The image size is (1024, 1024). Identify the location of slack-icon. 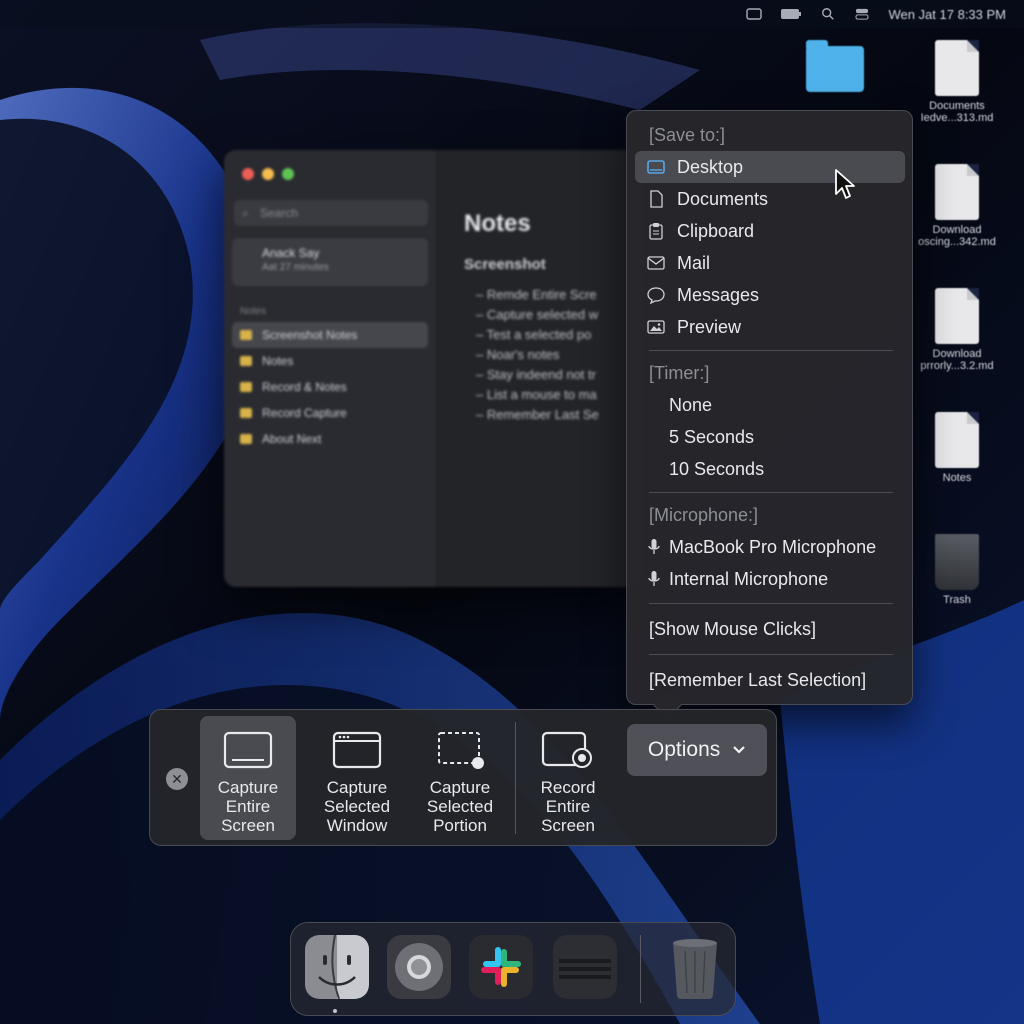
(501, 967).